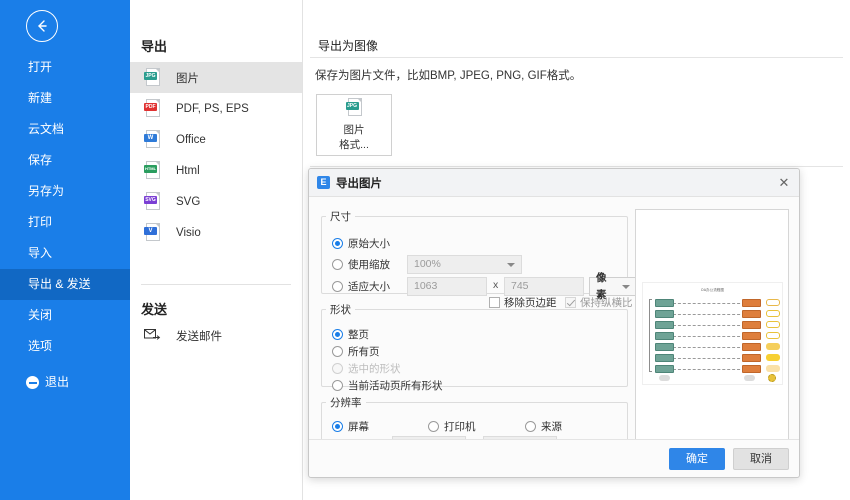 This screenshot has height=500, width=850. What do you see at coordinates (664, 378) in the screenshot?
I see `preview-start-cloud` at bounding box center [664, 378].